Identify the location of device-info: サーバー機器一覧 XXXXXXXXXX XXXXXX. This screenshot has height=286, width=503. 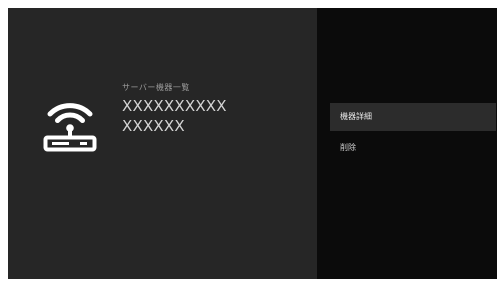
(174, 109).